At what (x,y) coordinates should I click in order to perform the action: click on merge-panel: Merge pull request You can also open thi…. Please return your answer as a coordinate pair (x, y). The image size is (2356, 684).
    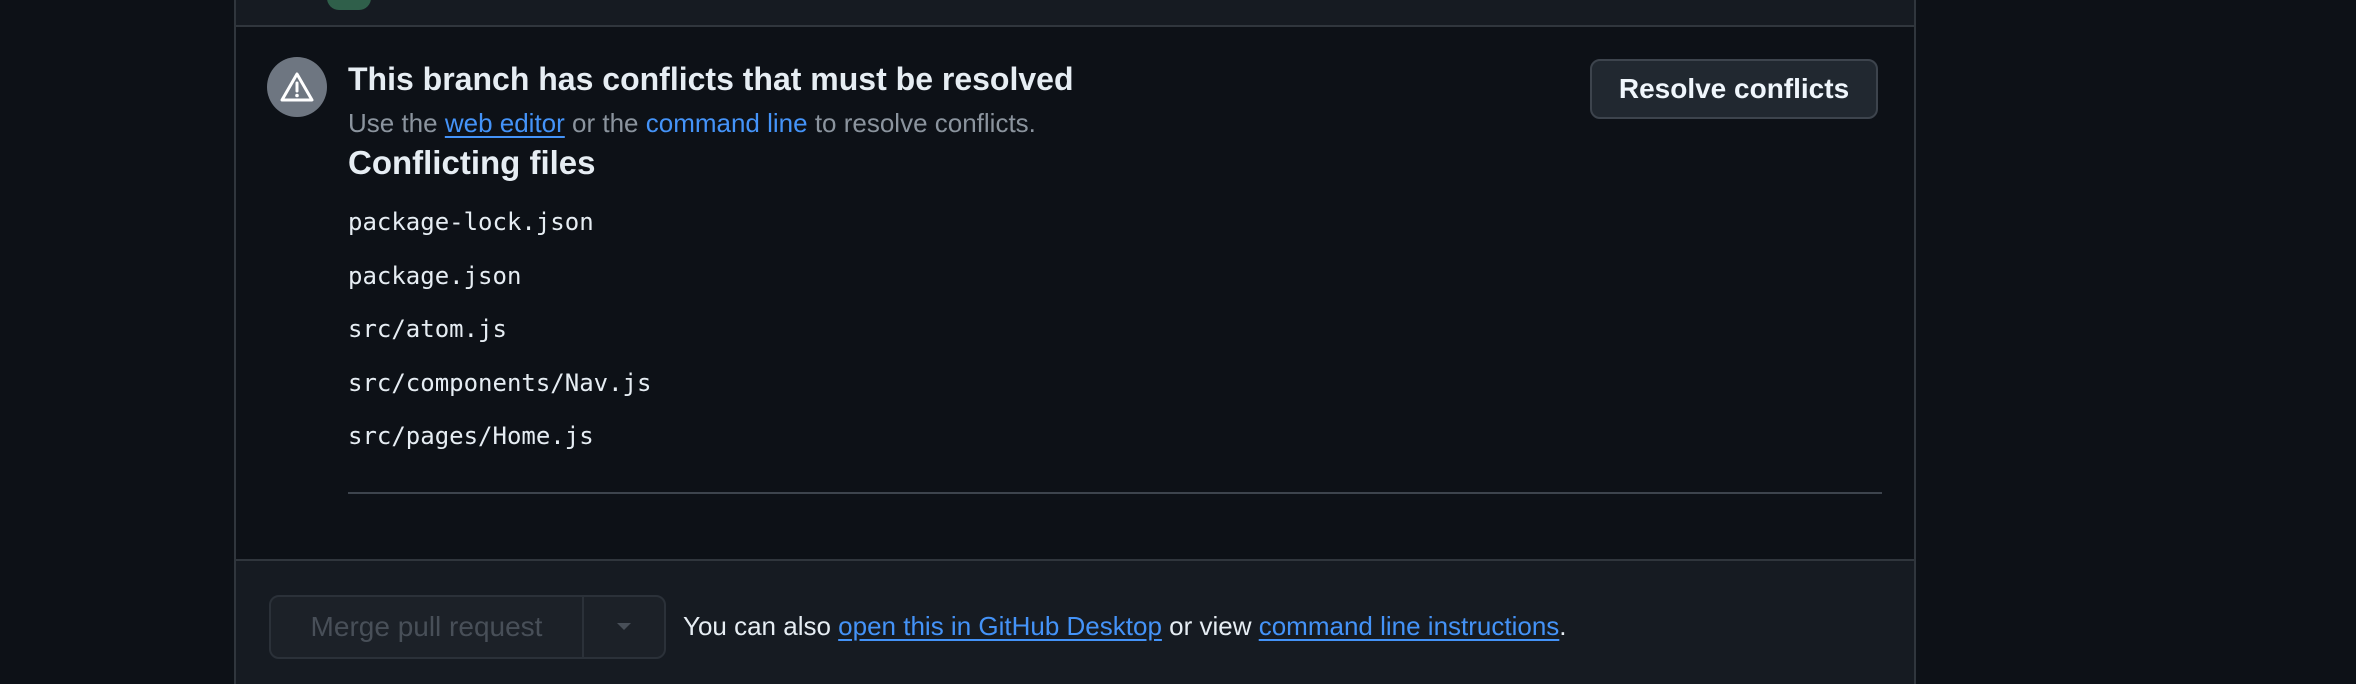
    Looking at the image, I should click on (1075, 621).